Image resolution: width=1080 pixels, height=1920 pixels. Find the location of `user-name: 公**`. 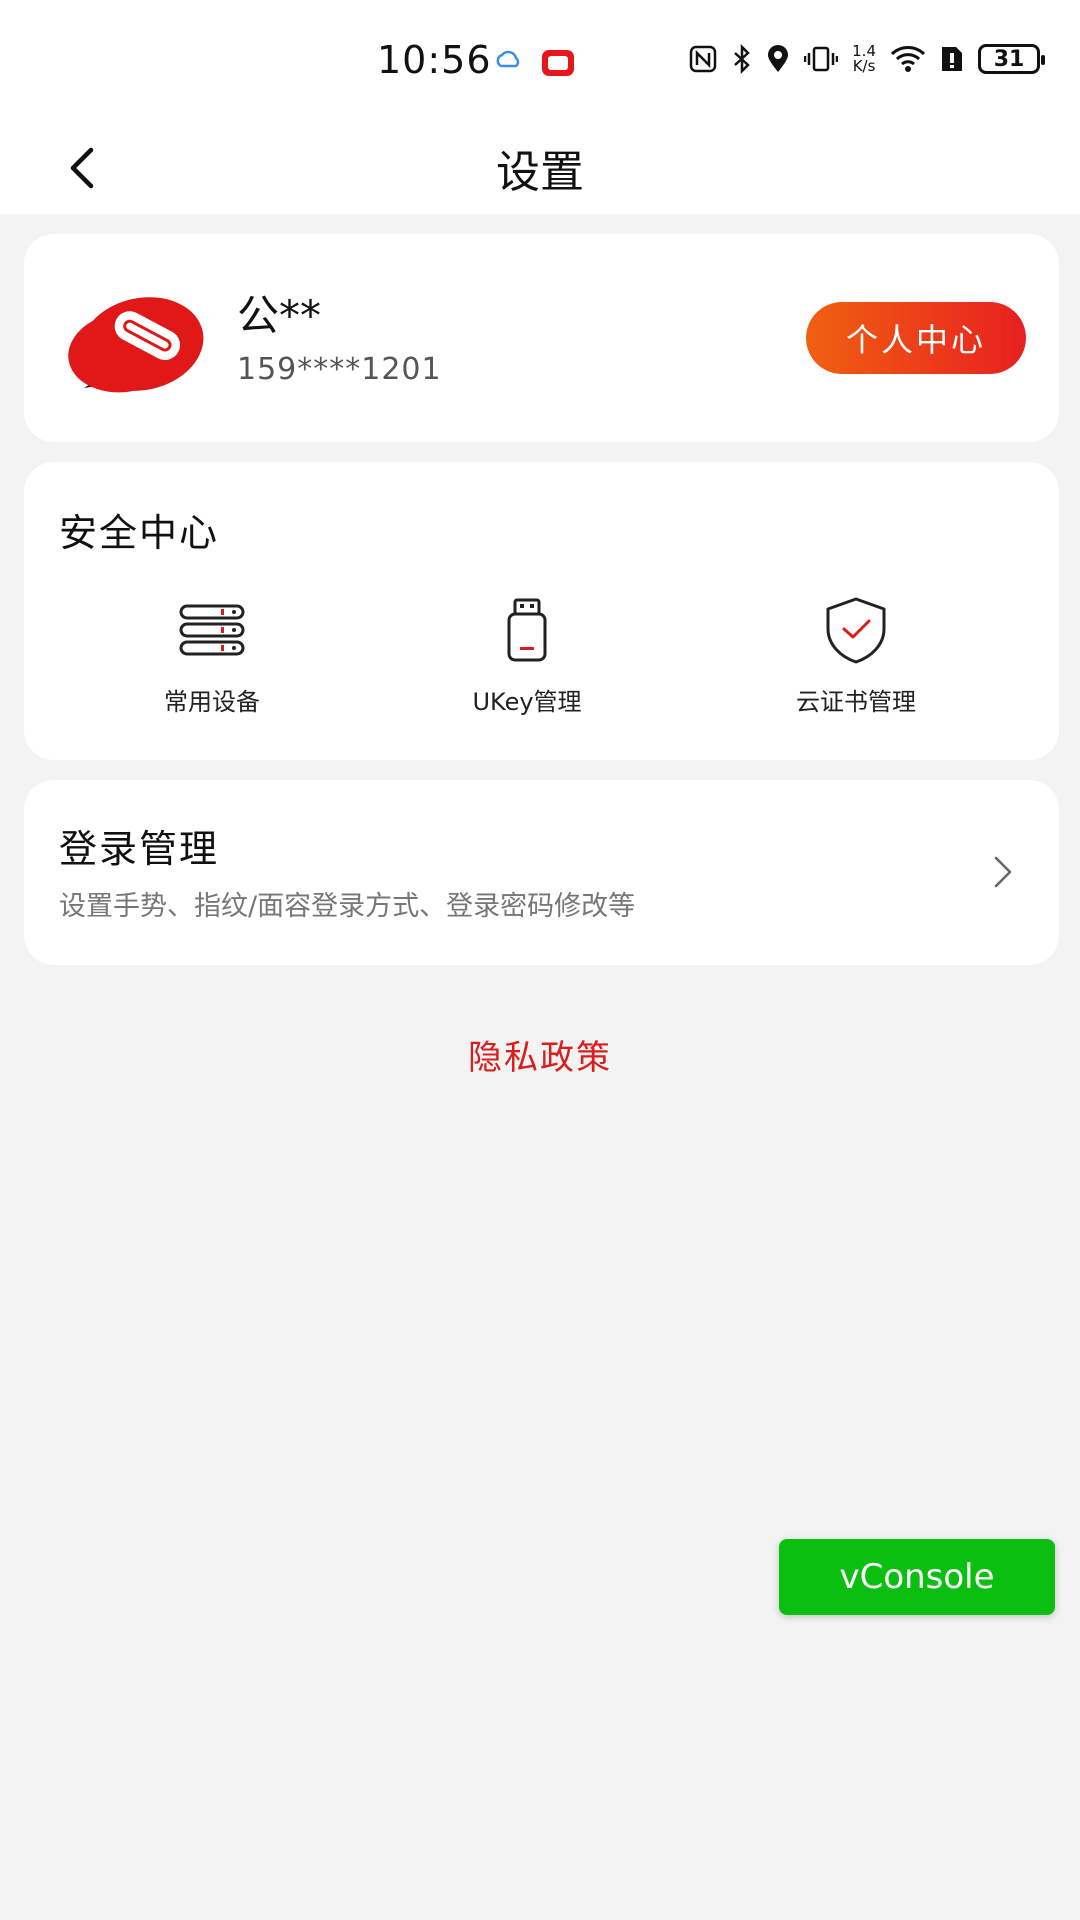

user-name: 公** is located at coordinates (279, 315).